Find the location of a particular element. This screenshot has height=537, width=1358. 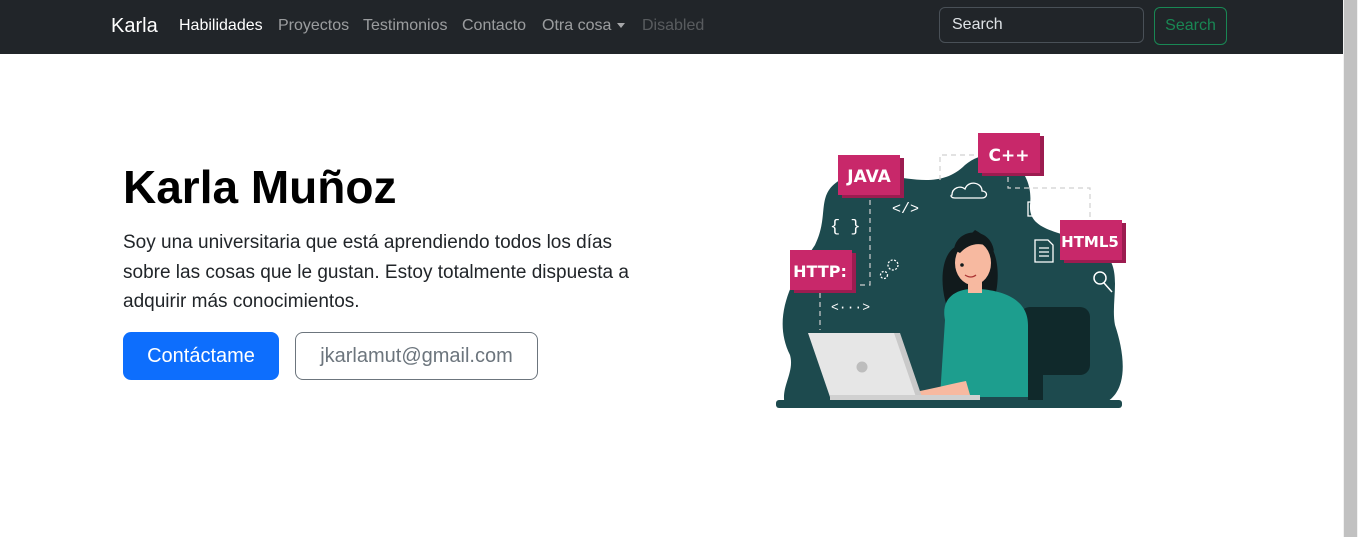

nav-dropdown-otra-cosa: Otra cosa is located at coordinates (584, 26).